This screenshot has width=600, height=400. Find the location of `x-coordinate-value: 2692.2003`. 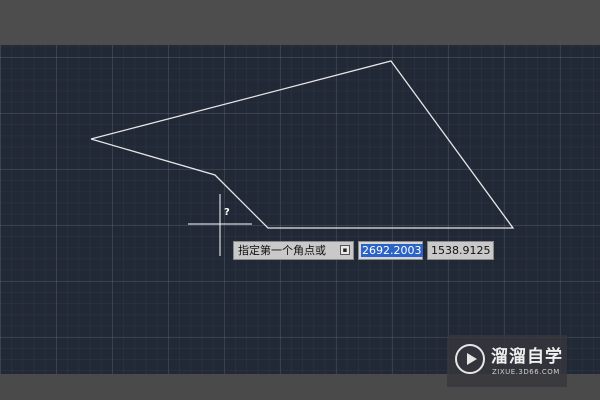

x-coordinate-value: 2692.2003 is located at coordinates (392, 250).